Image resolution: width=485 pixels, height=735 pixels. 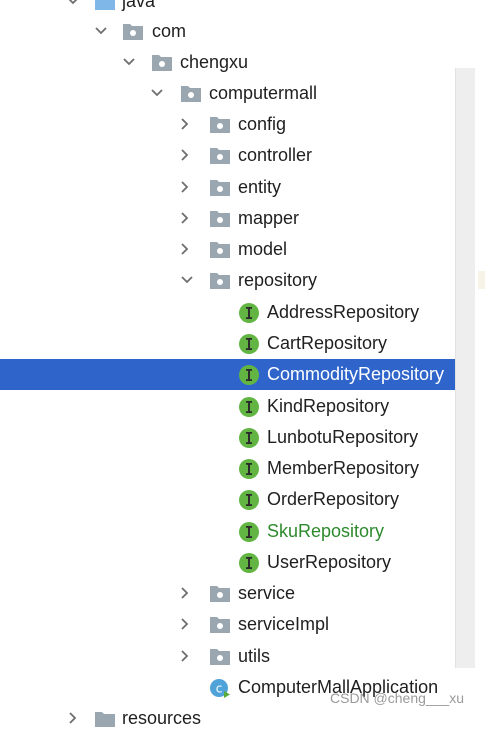 What do you see at coordinates (327, 343) in the screenshot?
I see `tree-item-label: CartRepository` at bounding box center [327, 343].